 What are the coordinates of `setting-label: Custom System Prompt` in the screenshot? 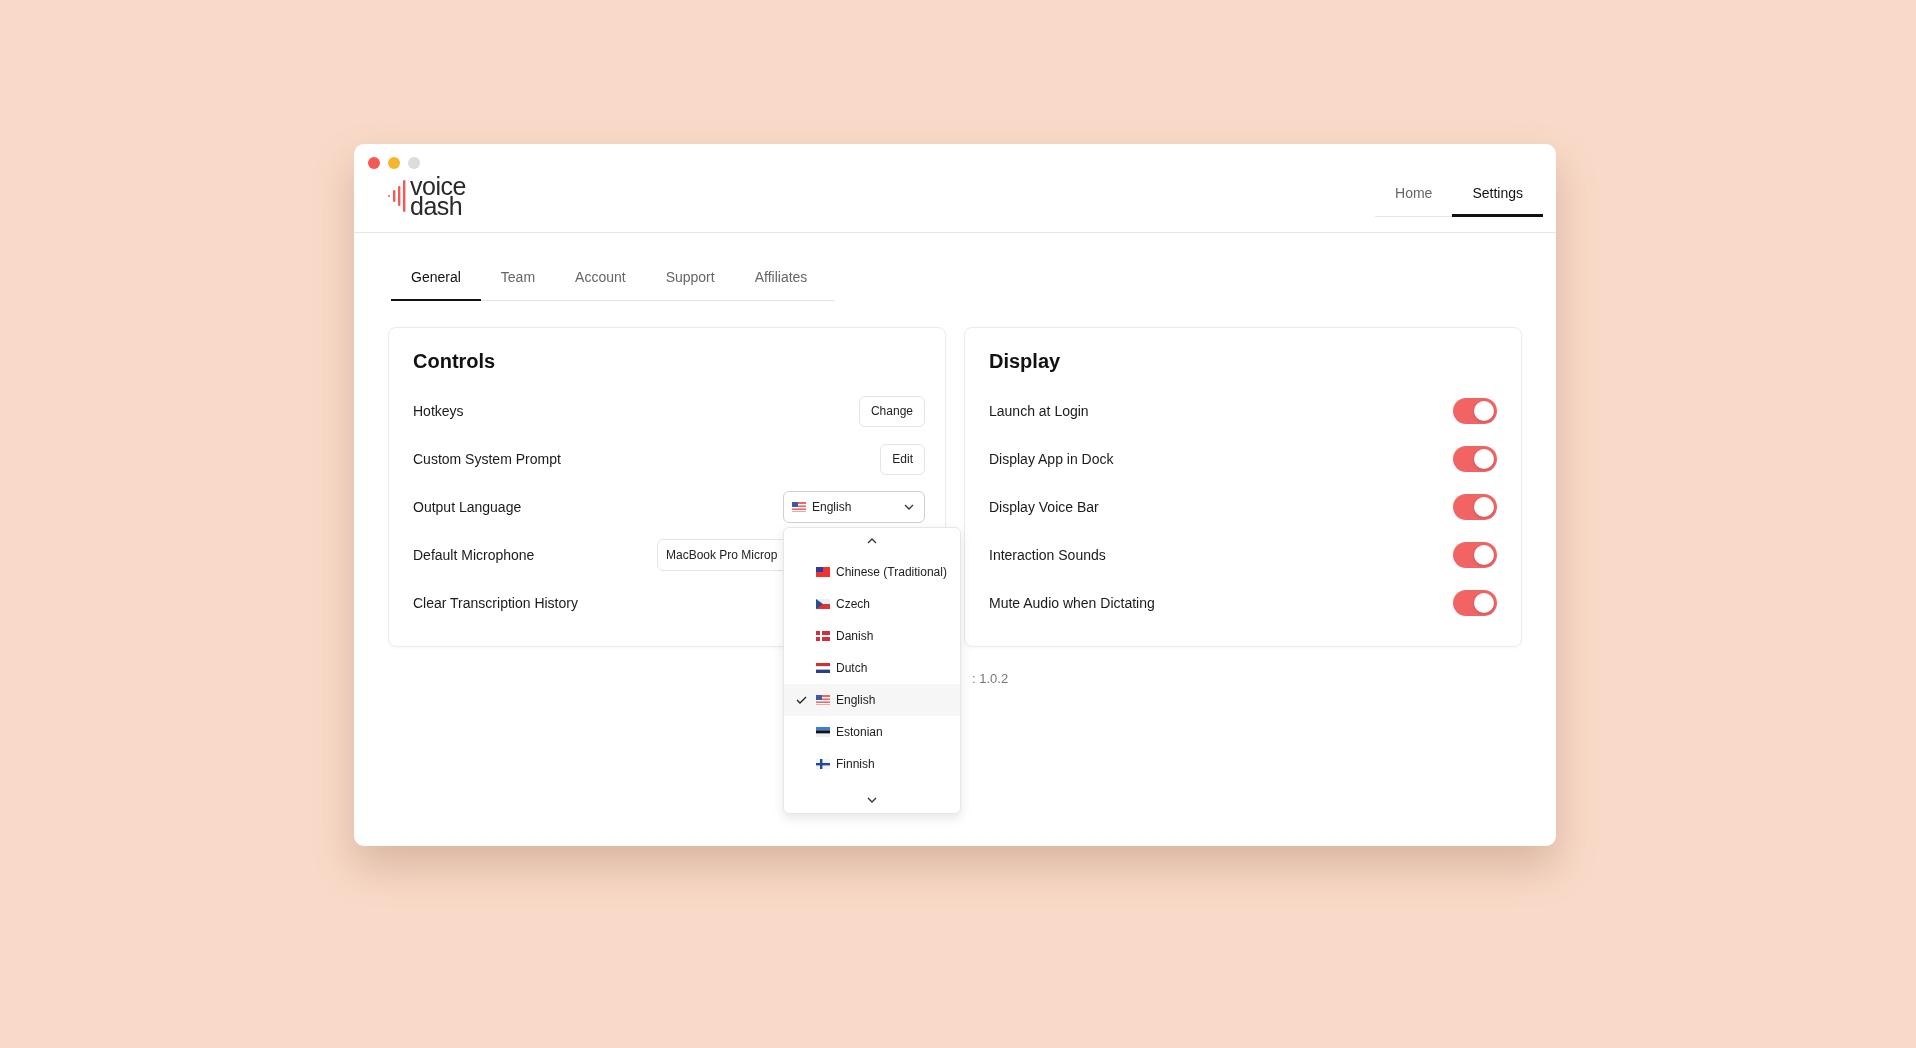 It's located at (487, 459).